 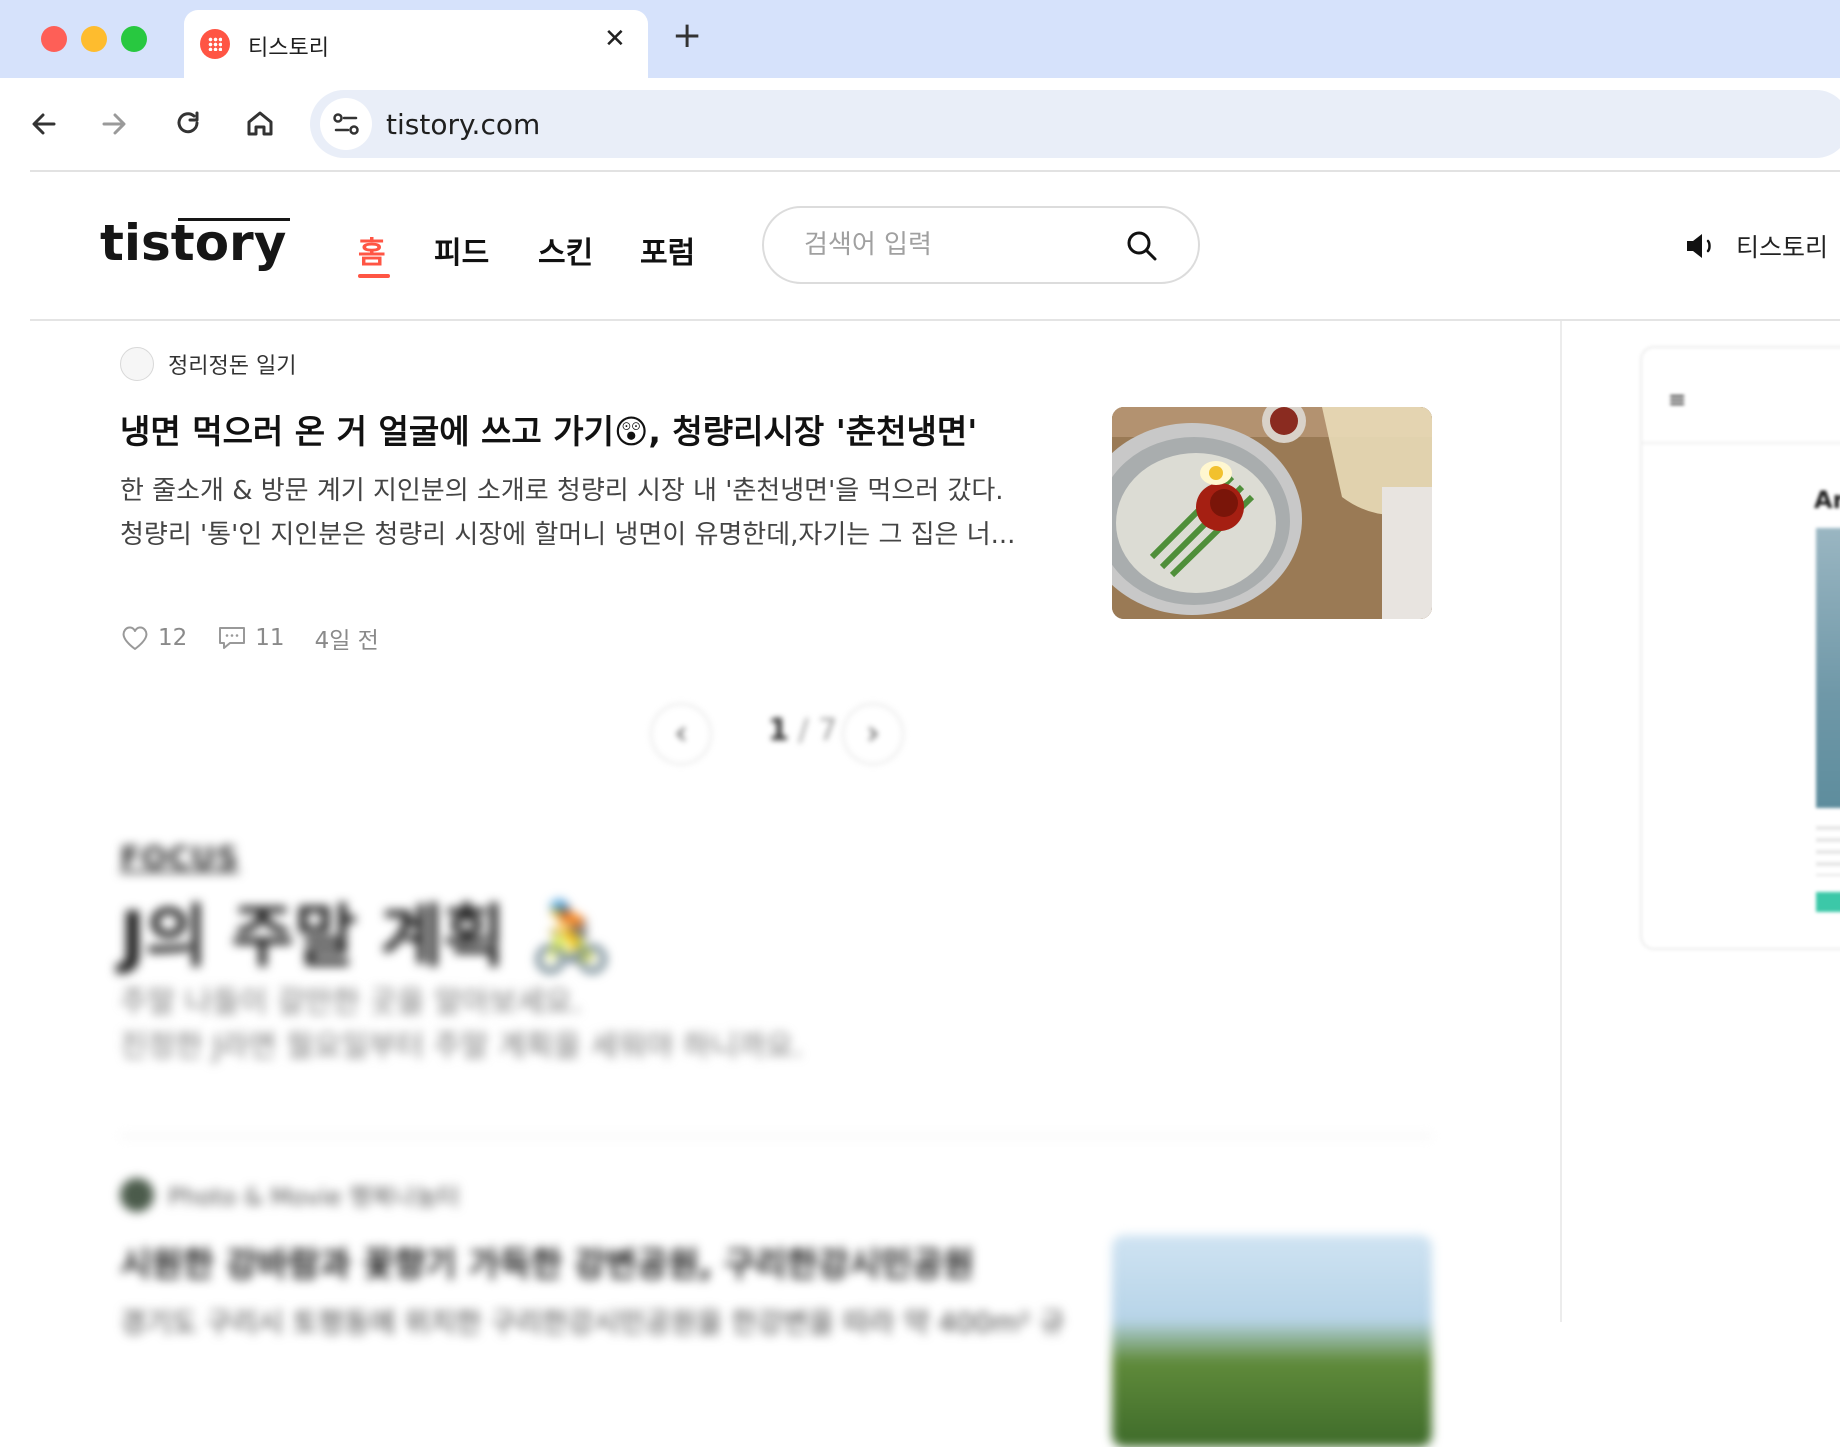 I want to click on post-blog-info: 정리정돈 일기, so click(x=208, y=364).